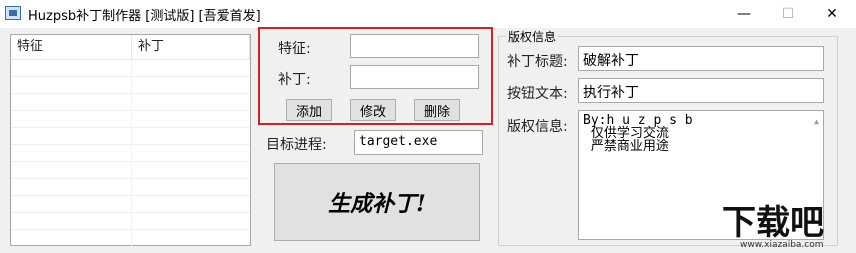  Describe the element at coordinates (437, 110) in the screenshot. I see `delete-button: 删除` at that location.